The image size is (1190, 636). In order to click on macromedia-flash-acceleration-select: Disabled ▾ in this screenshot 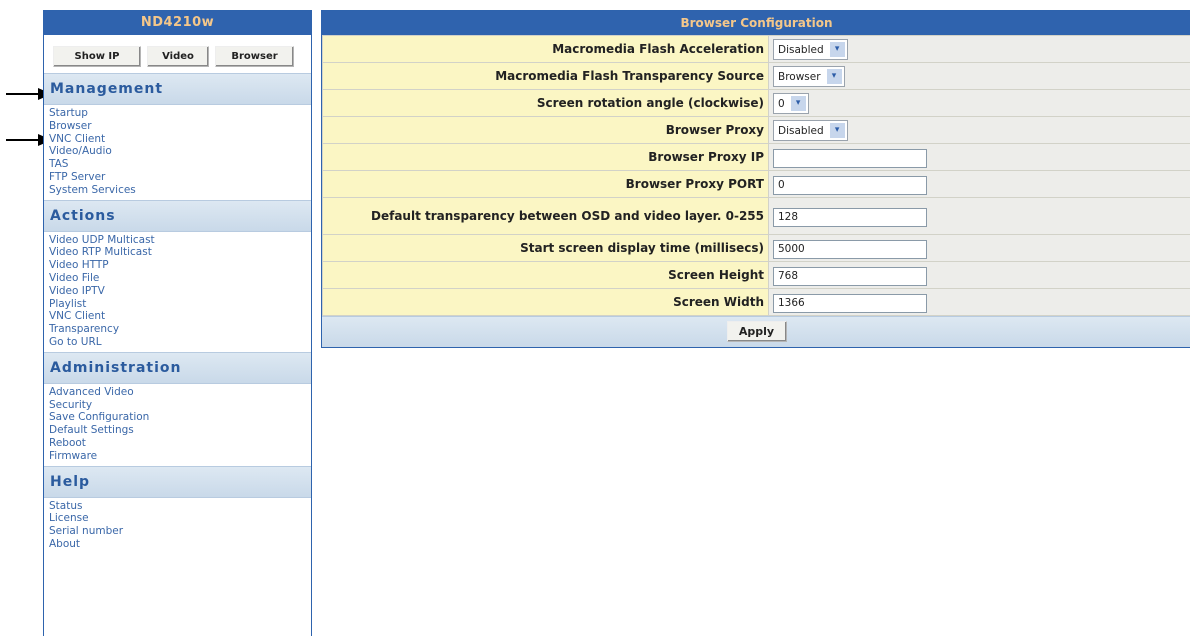, I will do `click(810, 49)`.